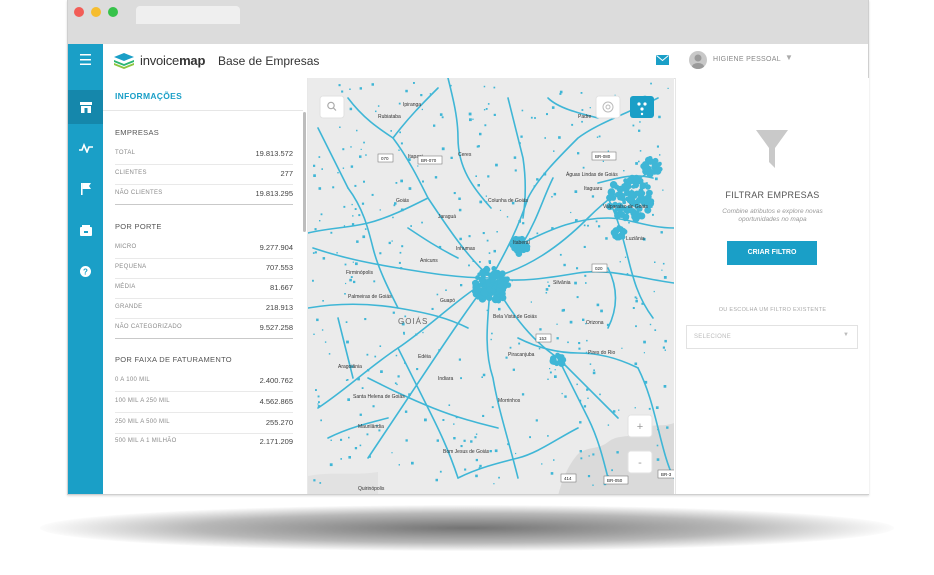 The image size is (934, 575). I want to click on nav-item-analytics, so click(85, 148).